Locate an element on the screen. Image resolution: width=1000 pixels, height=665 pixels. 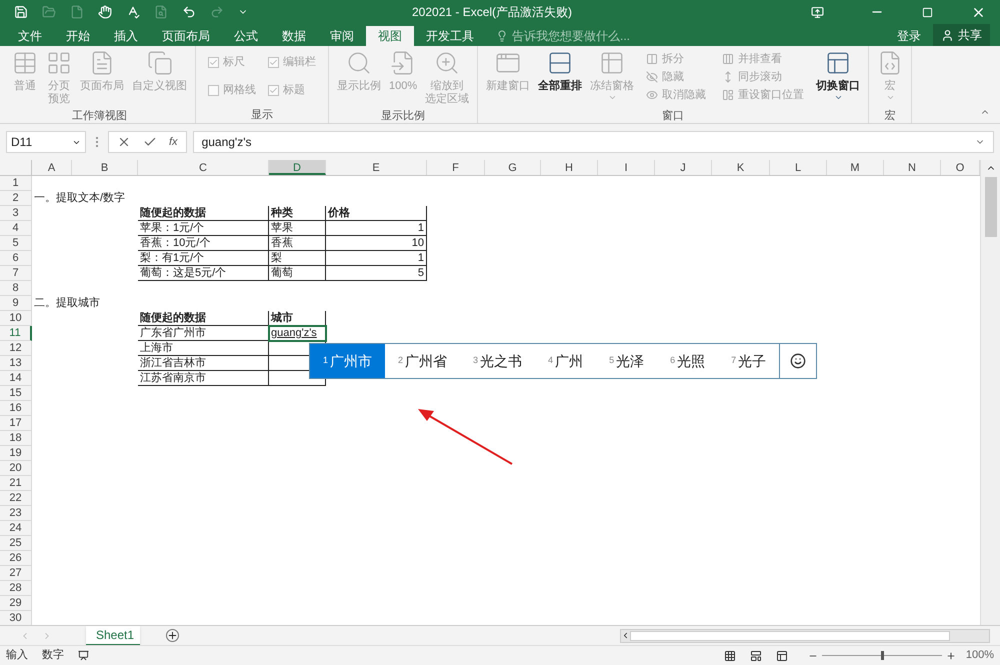
zoom-in-icon is located at coordinates (951, 655).